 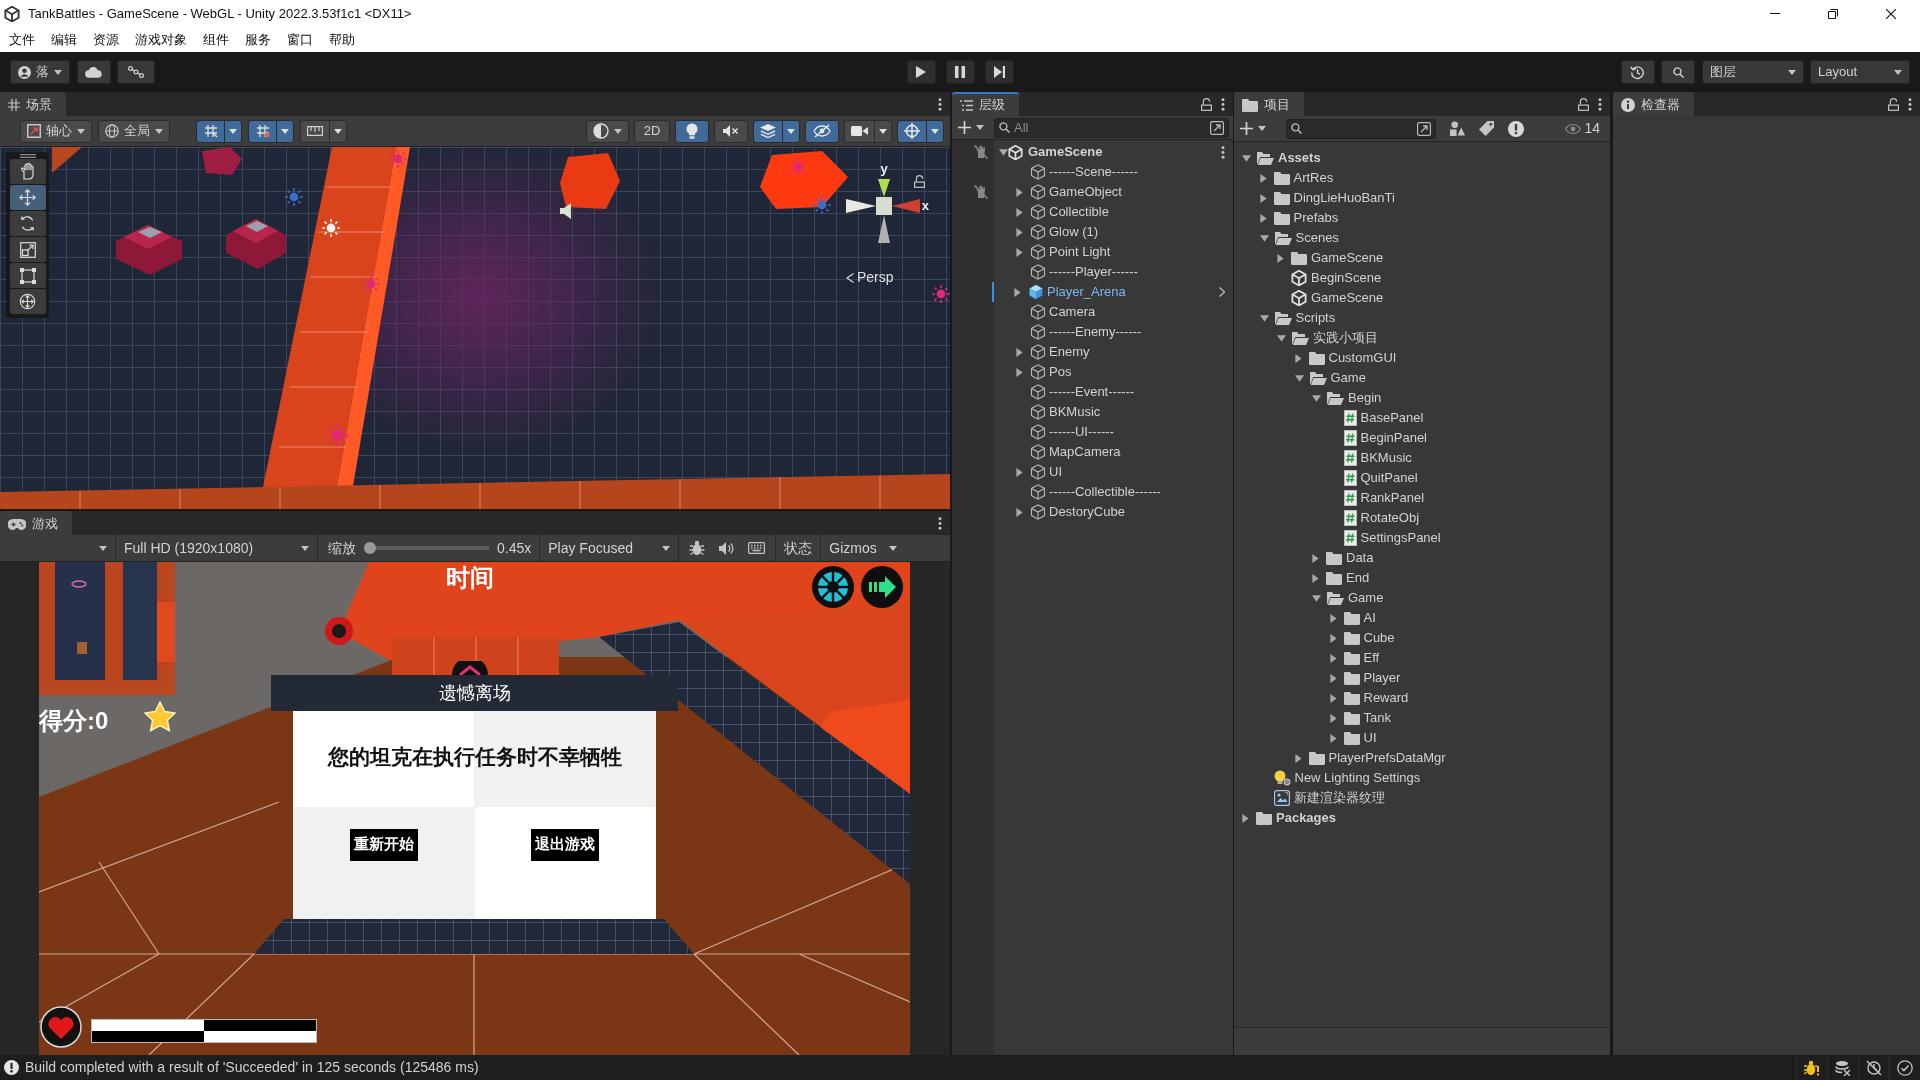 I want to click on axis-gizmo-icon, so click(x=883, y=211).